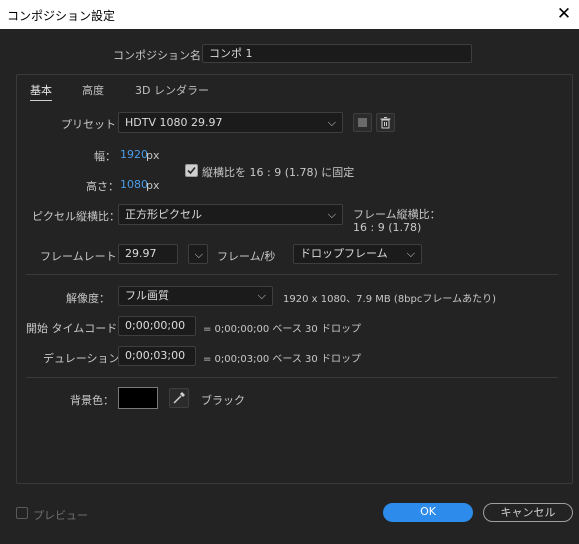 The height and width of the screenshot is (544, 579). I want to click on height-unit: px, so click(153, 185).